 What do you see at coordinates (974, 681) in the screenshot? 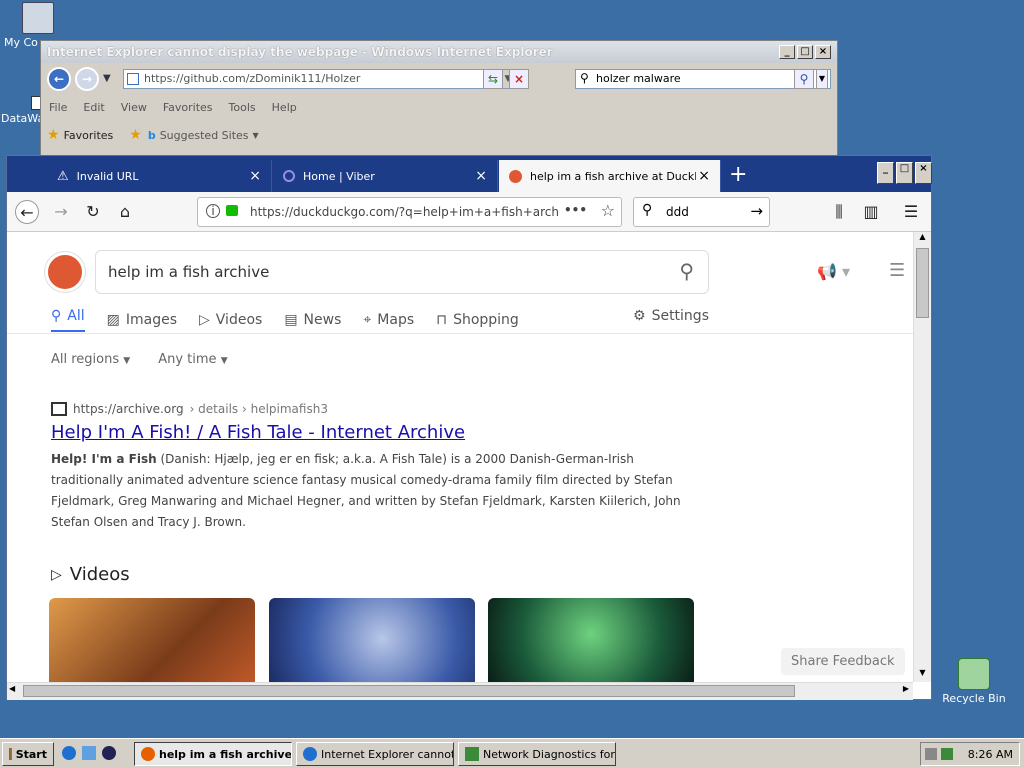
I see `desktop-icon-recycle-bin: Recycle Bin` at bounding box center [974, 681].